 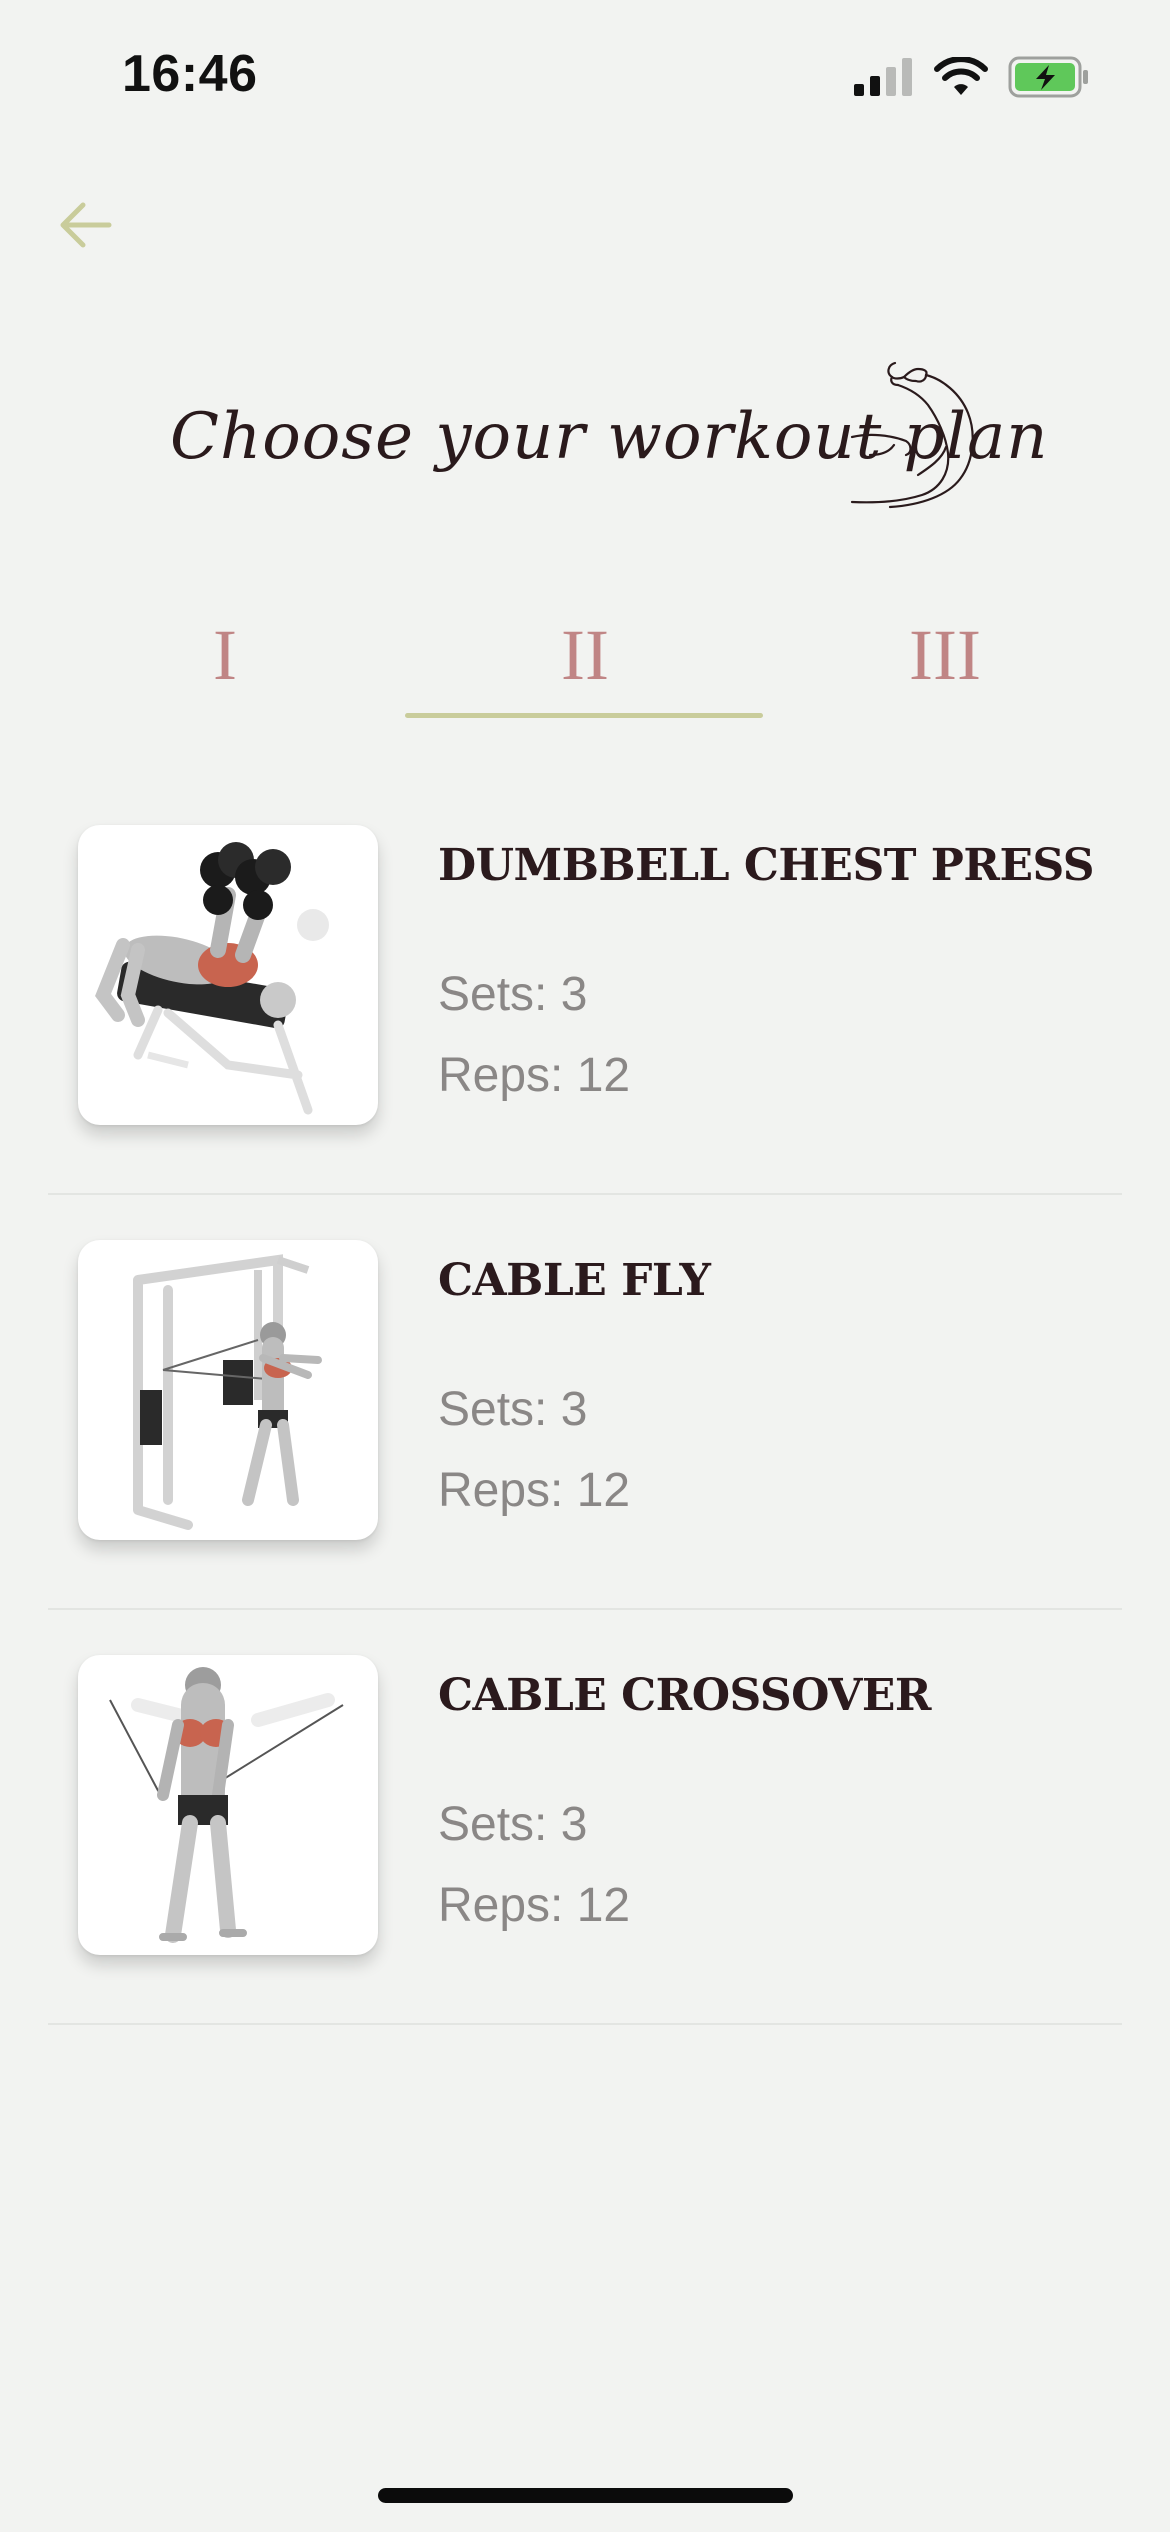 I want to click on dumbbell-chest-press-illustration, so click(x=212, y=978).